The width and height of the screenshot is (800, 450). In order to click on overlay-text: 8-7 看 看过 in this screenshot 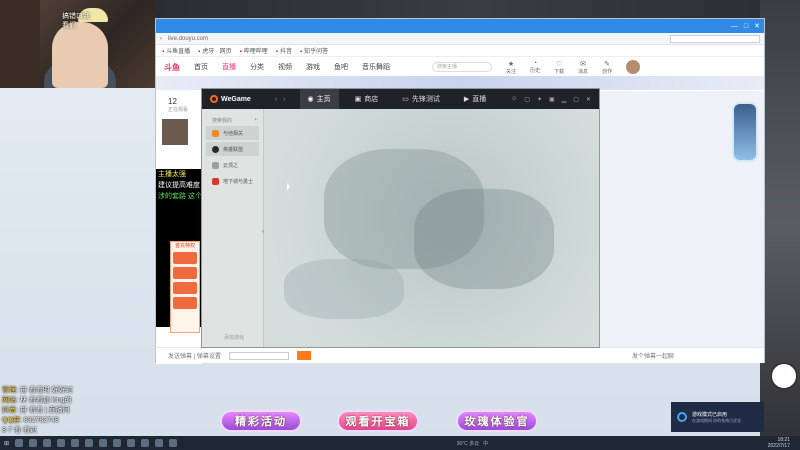, I will do `click(20, 430)`.